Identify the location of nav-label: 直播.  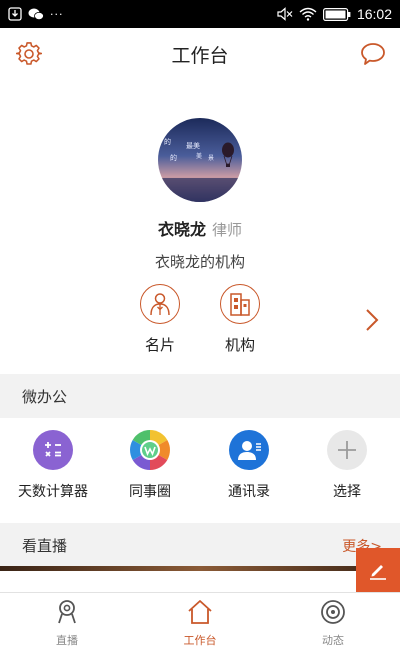
(67, 640).